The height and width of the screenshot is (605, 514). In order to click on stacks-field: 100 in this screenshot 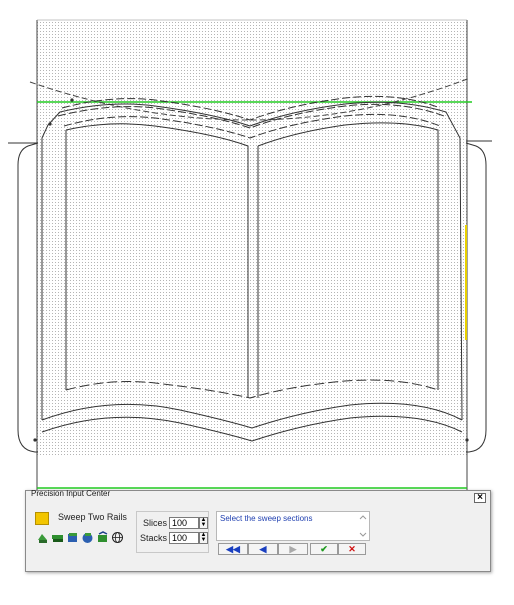, I will do `click(184, 538)`.